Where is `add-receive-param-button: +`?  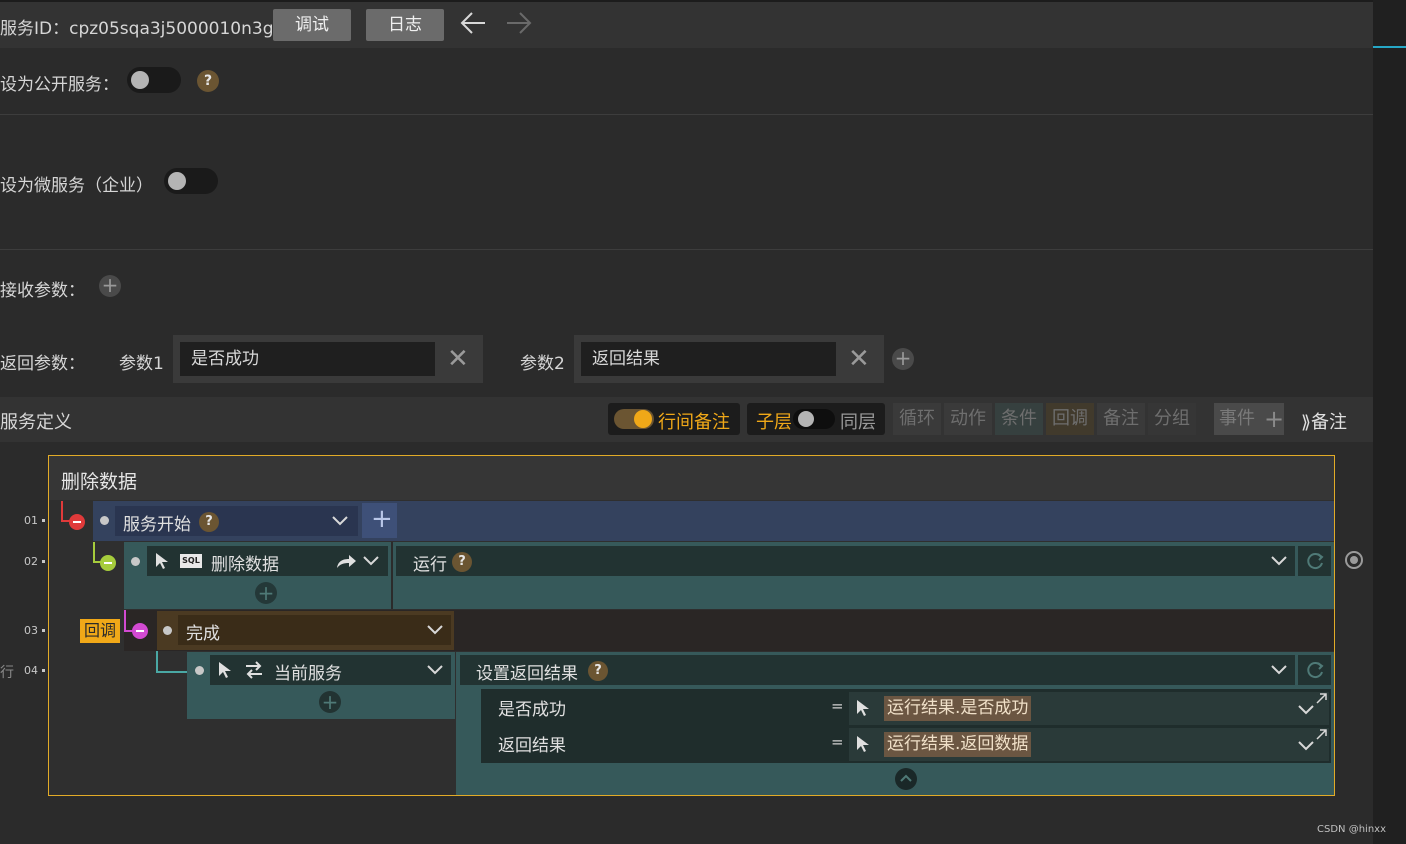 add-receive-param-button: + is located at coordinates (110, 286).